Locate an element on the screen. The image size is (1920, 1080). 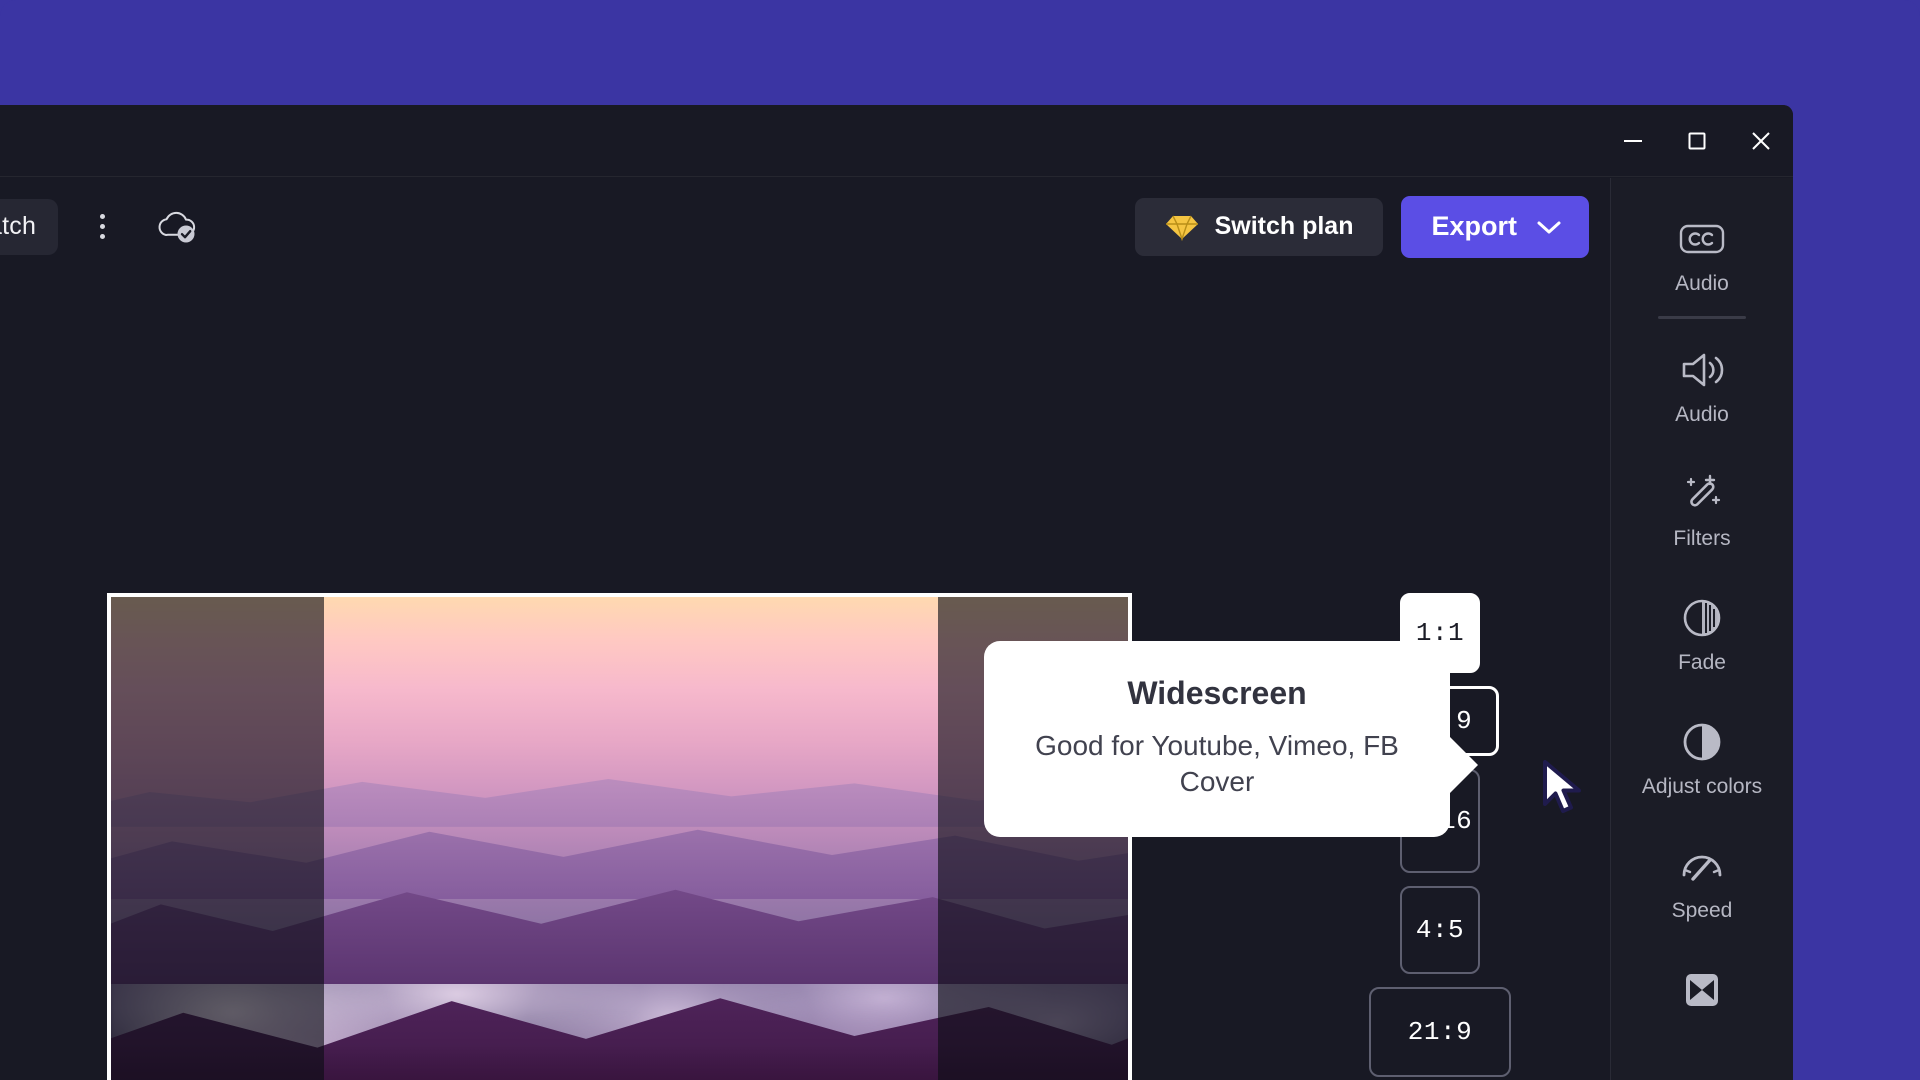
tooltip-arrow is located at coordinates (1464, 765).